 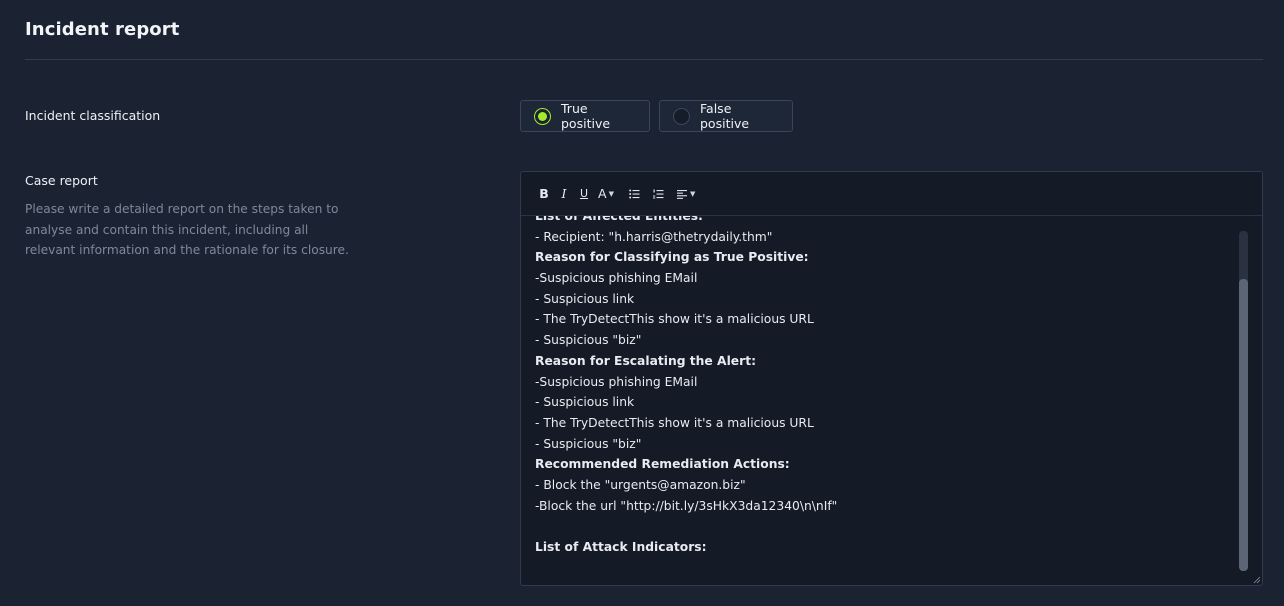 What do you see at coordinates (621, 547) in the screenshot?
I see `report-heading-line: List of Attack Indicators:` at bounding box center [621, 547].